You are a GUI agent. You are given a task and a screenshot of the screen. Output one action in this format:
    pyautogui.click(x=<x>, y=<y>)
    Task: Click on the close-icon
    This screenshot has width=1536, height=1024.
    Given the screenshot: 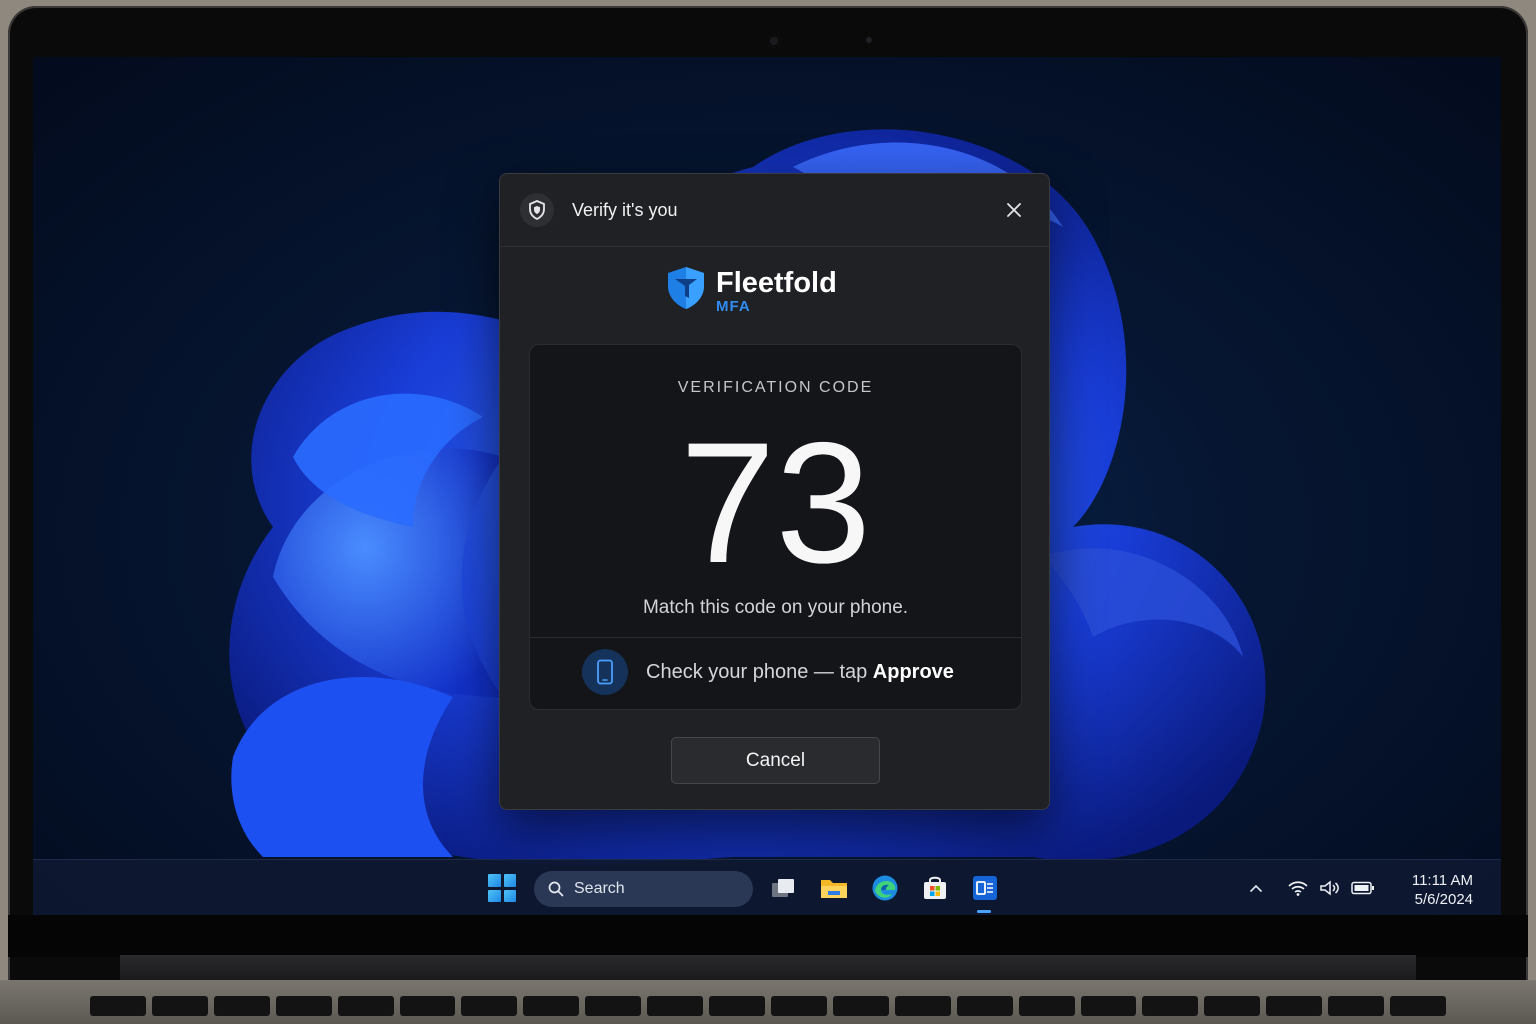 What is the action you would take?
    pyautogui.click(x=1014, y=210)
    